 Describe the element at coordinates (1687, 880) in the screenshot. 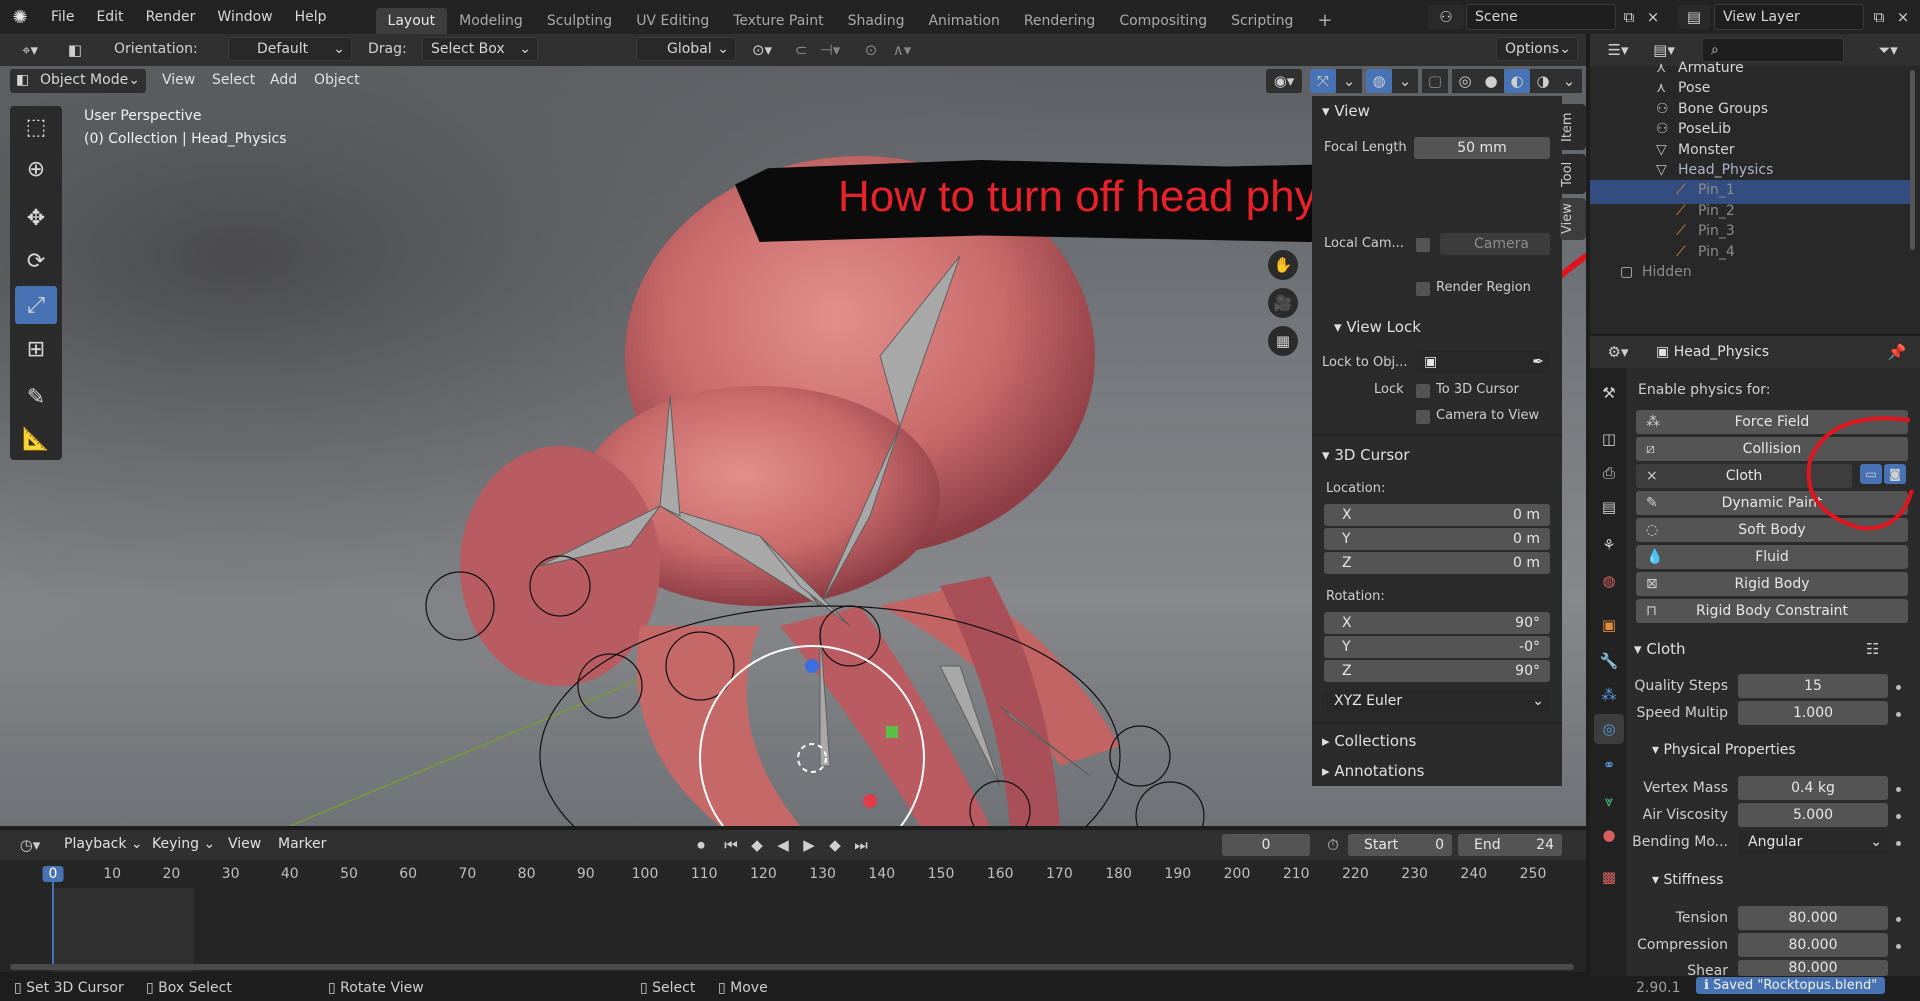

I see `stiffness-header: ▾ Stiffness` at that location.